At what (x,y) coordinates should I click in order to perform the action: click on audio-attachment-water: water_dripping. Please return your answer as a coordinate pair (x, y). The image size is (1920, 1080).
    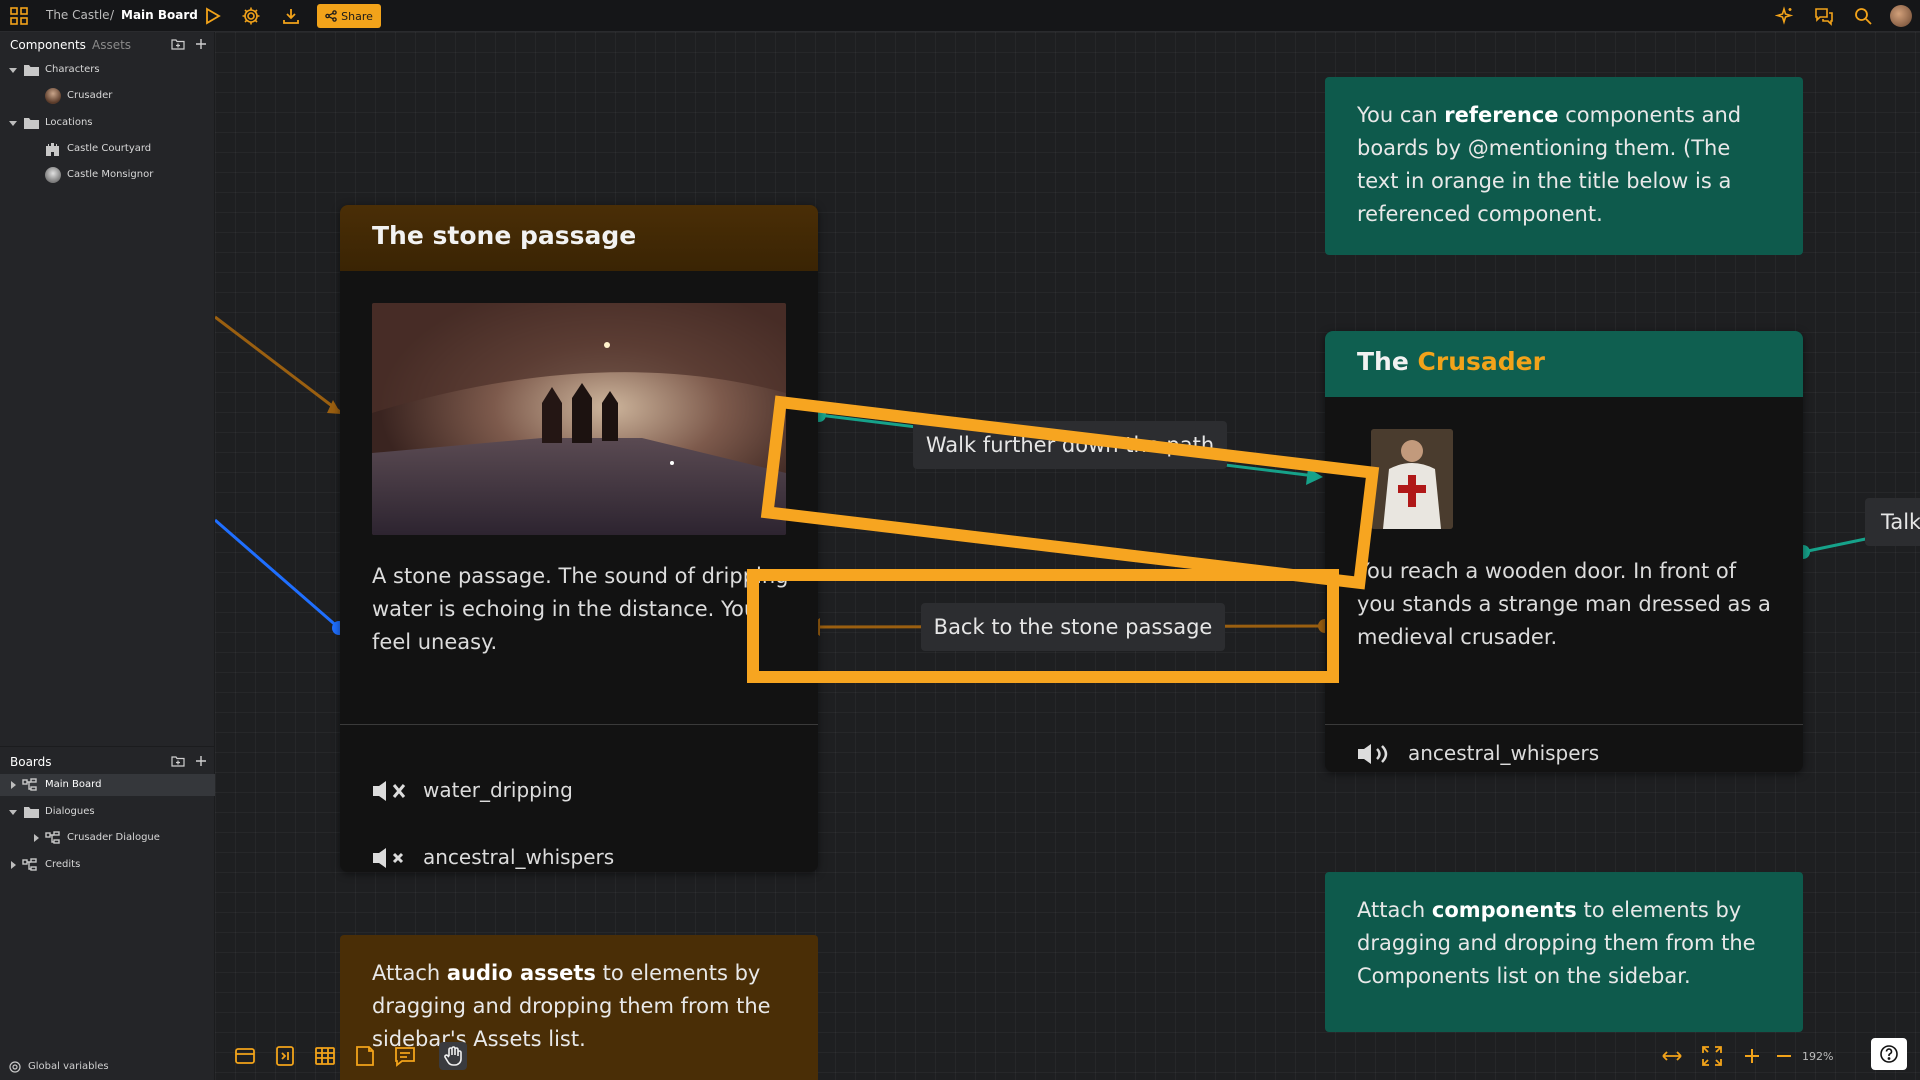
    Looking at the image, I should click on (572, 791).